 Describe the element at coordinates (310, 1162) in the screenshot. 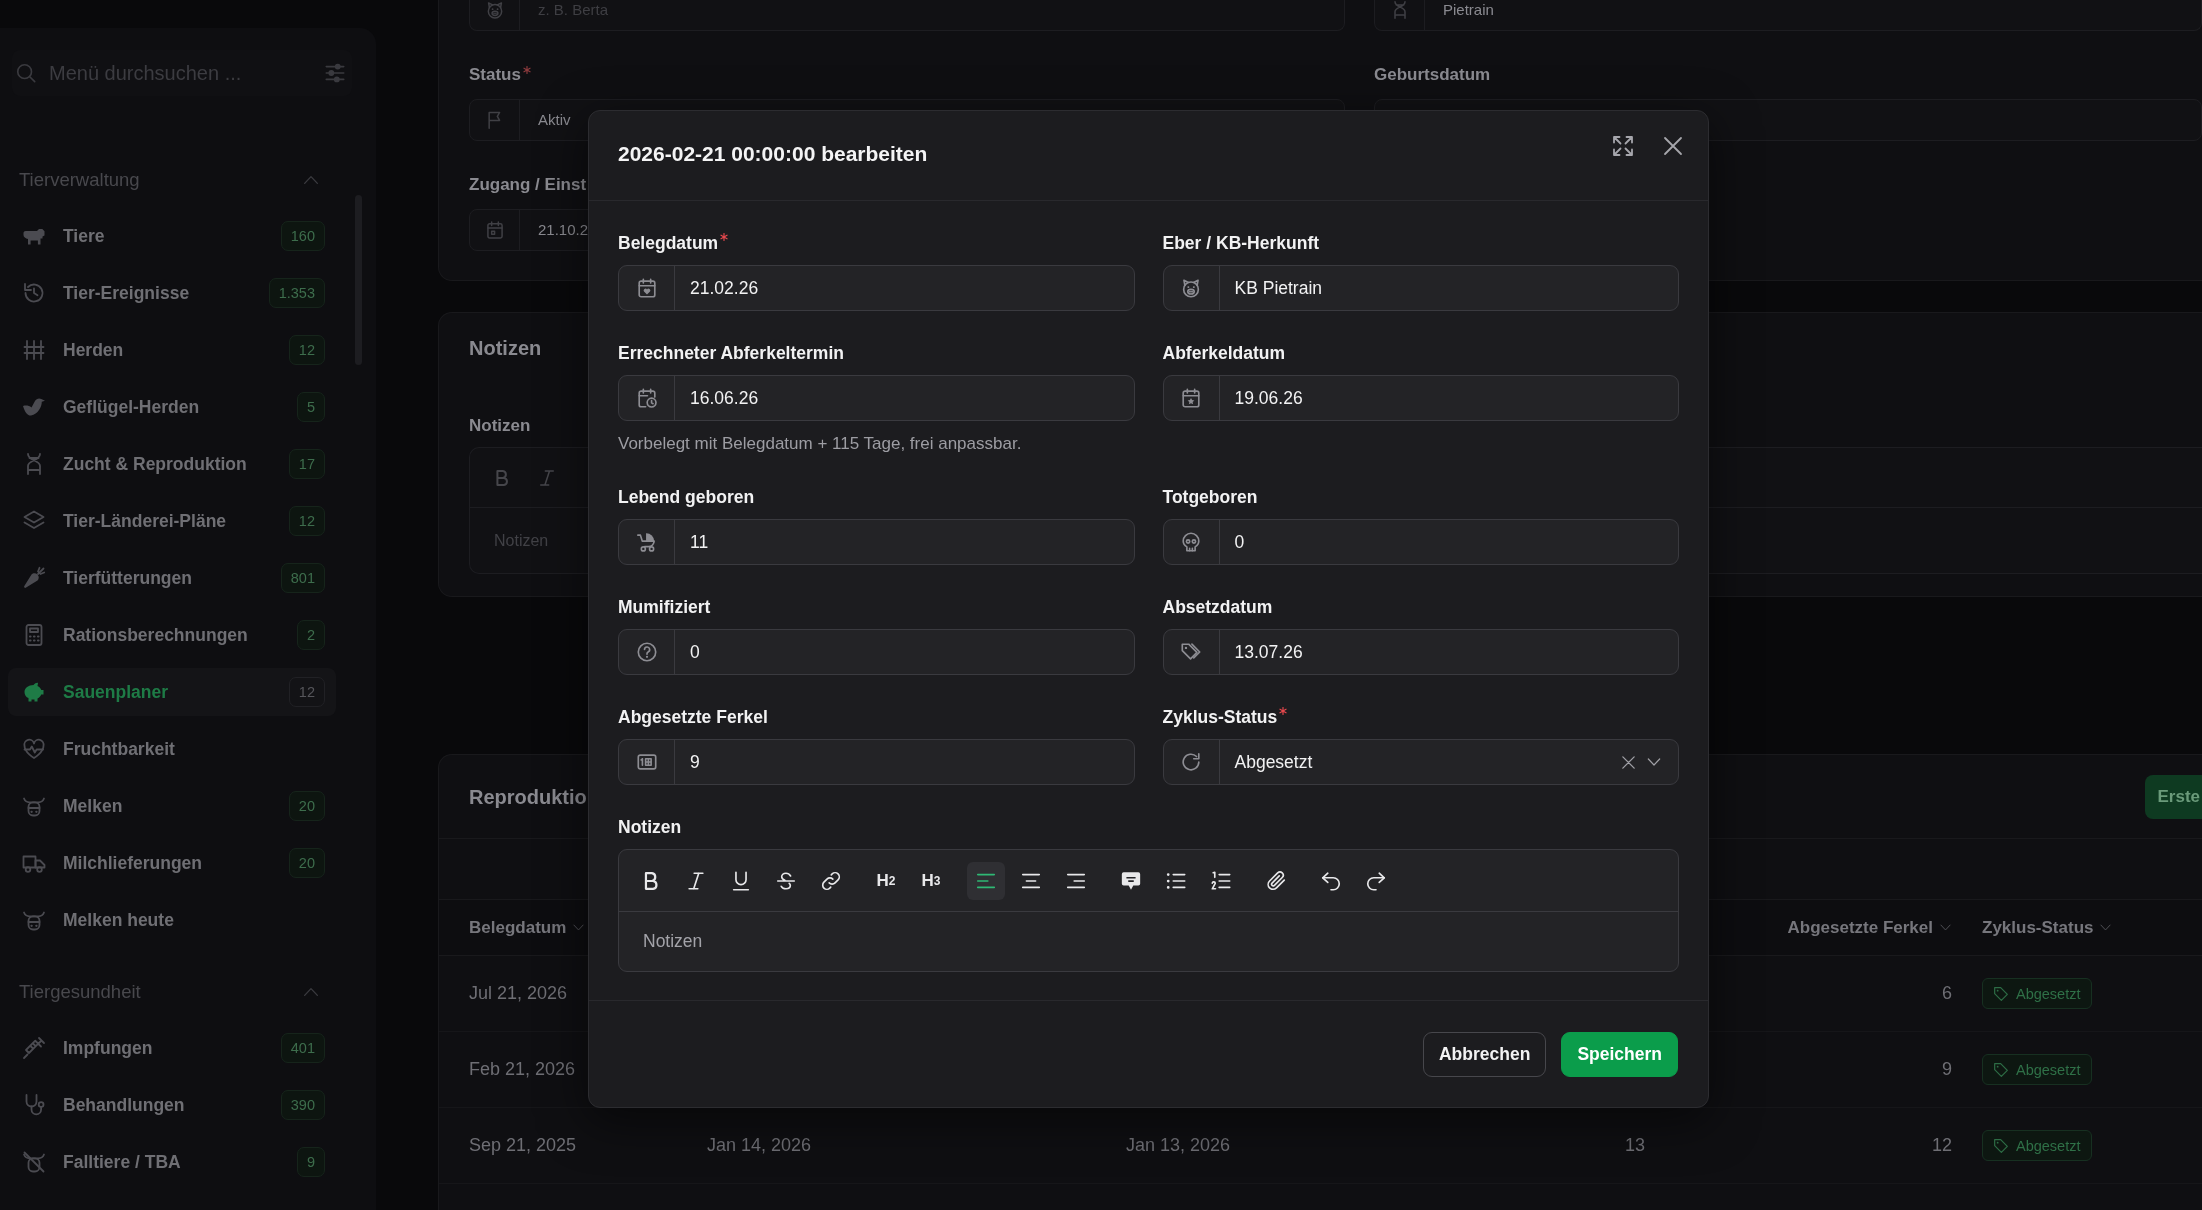

I see `count-badge: 9` at that location.